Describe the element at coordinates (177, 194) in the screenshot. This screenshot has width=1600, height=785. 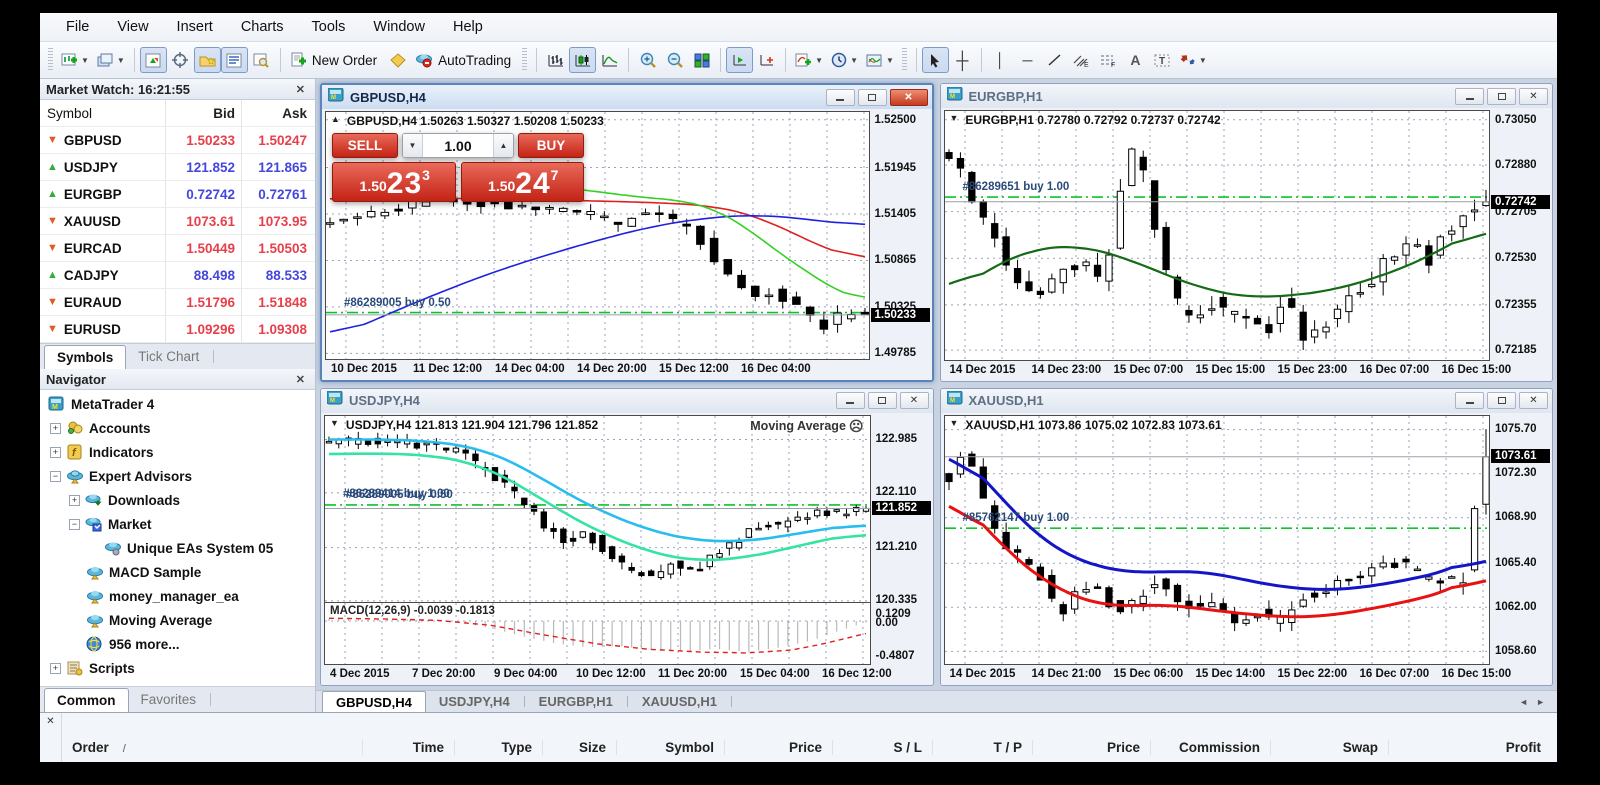
I see `market-watch-row: ▲ EURGBP 0.72742 0.72761` at that location.